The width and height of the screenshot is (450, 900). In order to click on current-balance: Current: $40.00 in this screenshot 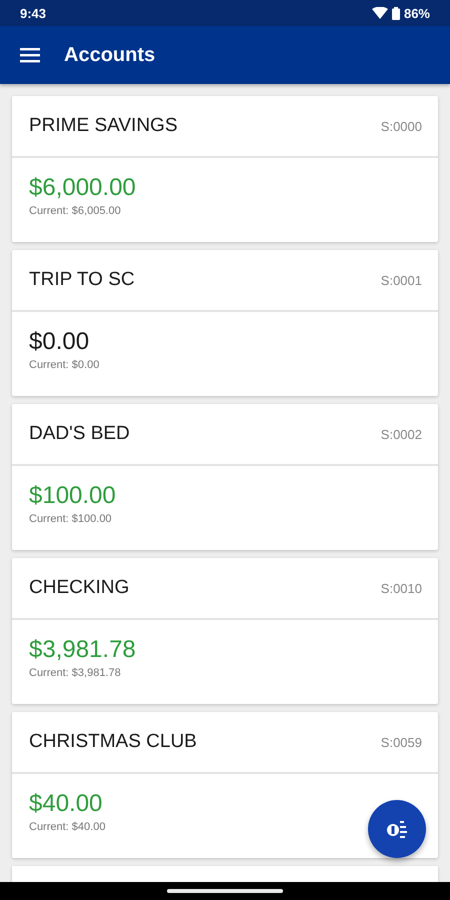, I will do `click(67, 827)`.